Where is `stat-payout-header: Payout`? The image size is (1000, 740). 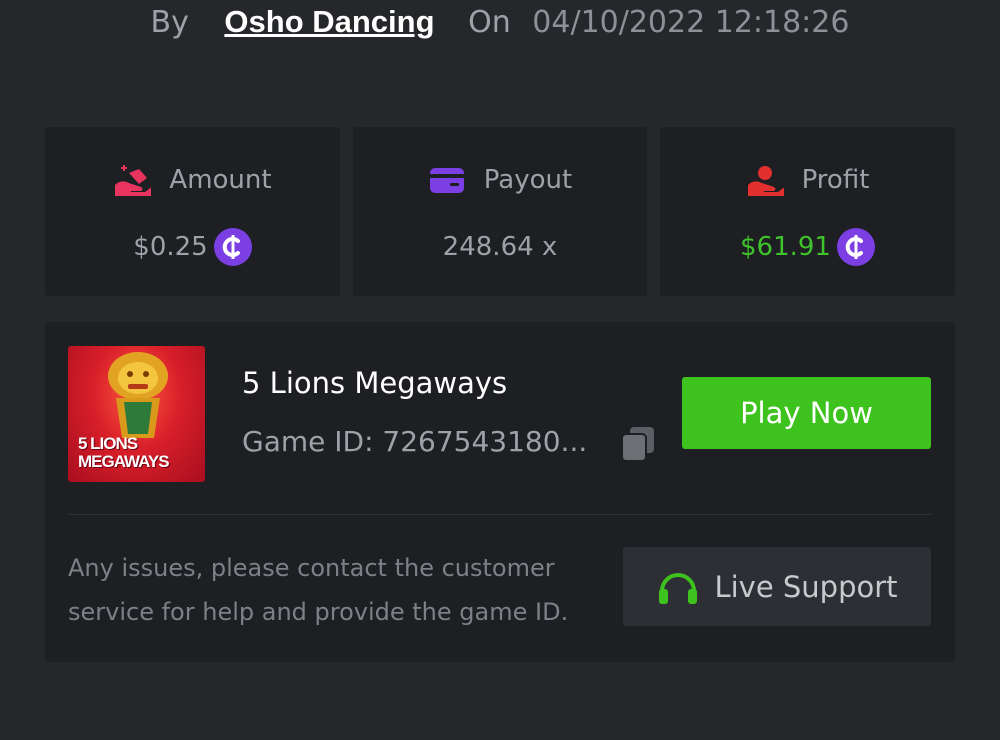 stat-payout-header: Payout is located at coordinates (500, 180).